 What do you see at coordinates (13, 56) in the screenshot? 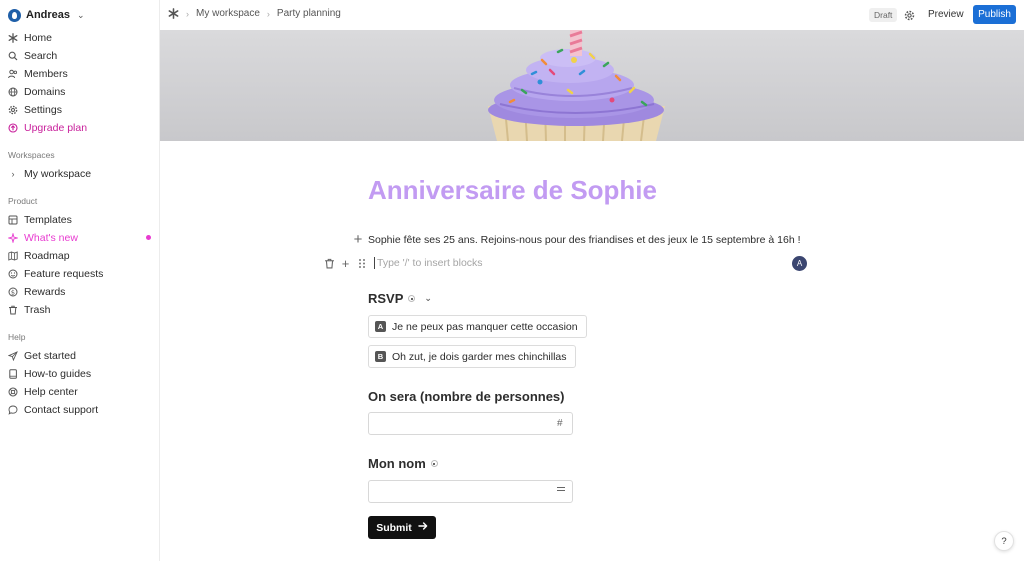
I see `search-icon` at bounding box center [13, 56].